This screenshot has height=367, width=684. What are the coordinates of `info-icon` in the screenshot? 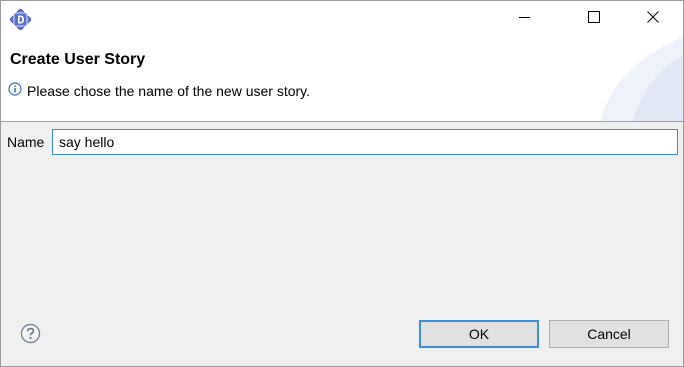 It's located at (15, 89).